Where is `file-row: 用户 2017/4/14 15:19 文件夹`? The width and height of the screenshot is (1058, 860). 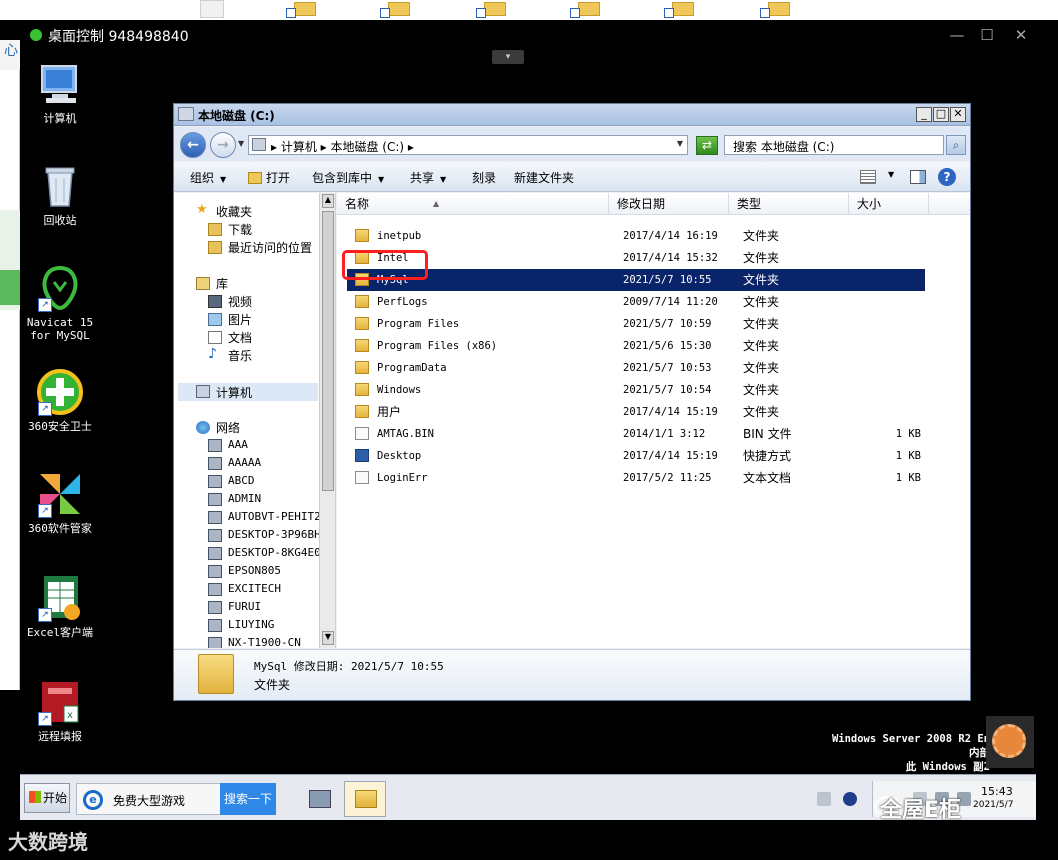
file-row: 用户 2017/4/14 15:19 文件夹 is located at coordinates (636, 412).